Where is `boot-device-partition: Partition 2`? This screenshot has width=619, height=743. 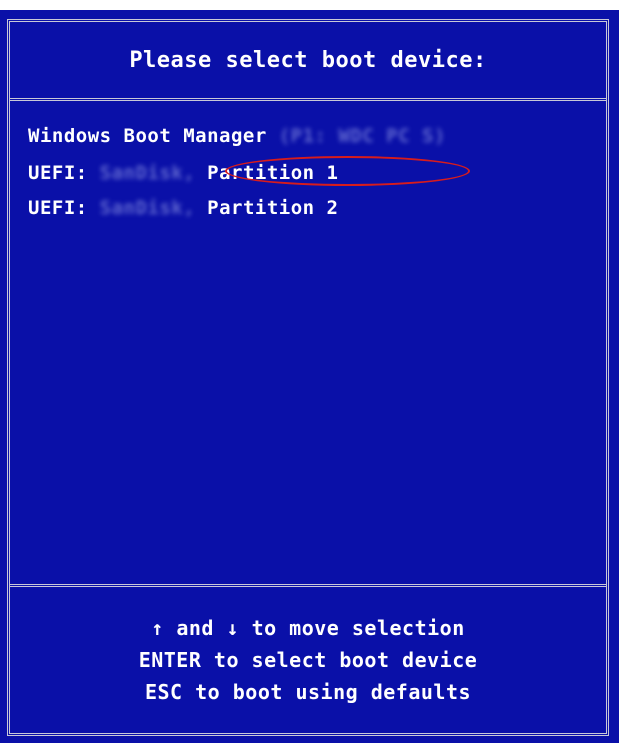 boot-device-partition: Partition 2 is located at coordinates (273, 208).